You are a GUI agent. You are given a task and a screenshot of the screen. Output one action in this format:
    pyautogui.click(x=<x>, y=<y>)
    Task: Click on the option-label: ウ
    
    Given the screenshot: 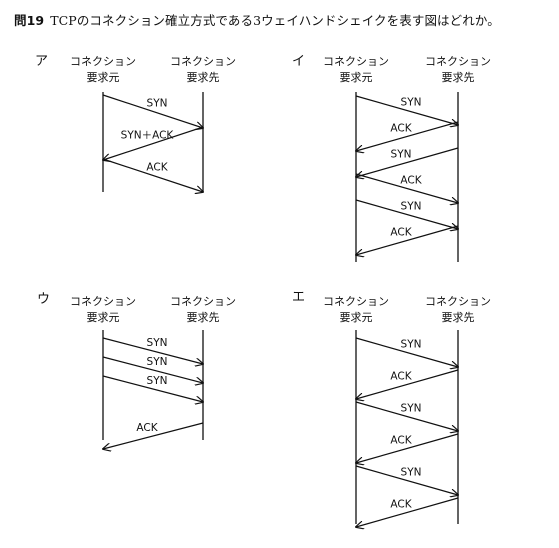 What is the action you would take?
    pyautogui.click(x=43, y=299)
    